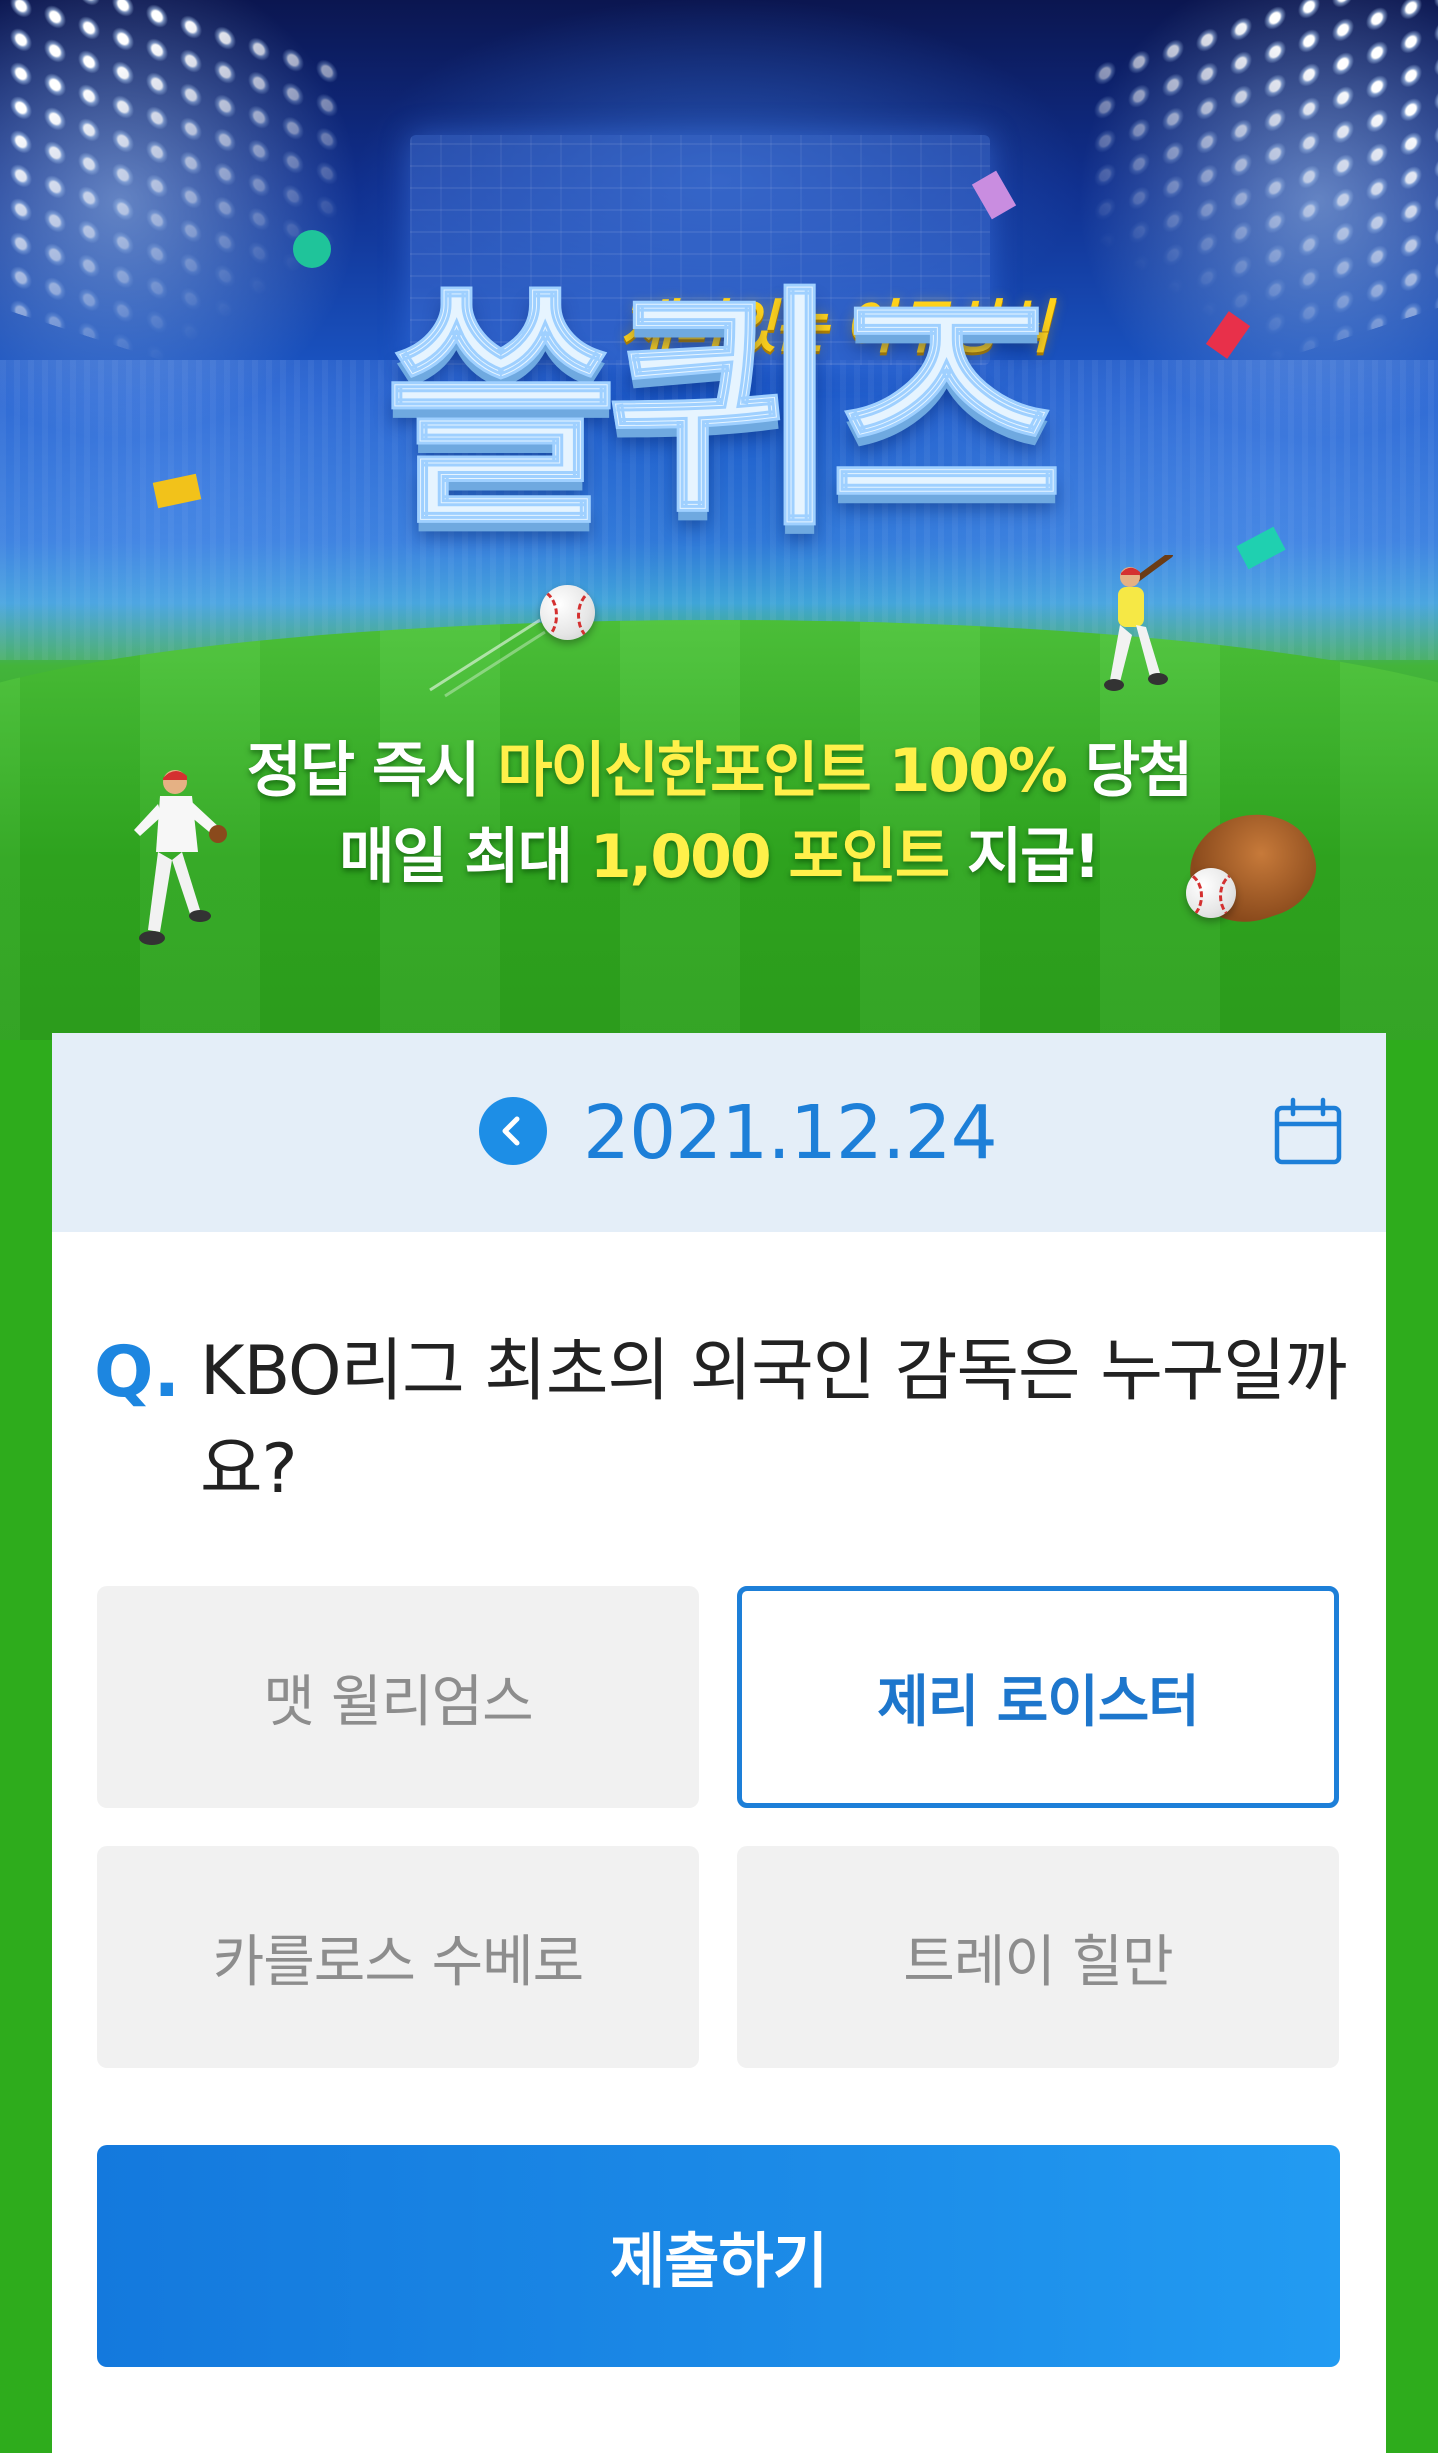 The height and width of the screenshot is (2453, 1438). Describe the element at coordinates (1138, 623) in the screenshot. I see `batter-player-icon` at that location.